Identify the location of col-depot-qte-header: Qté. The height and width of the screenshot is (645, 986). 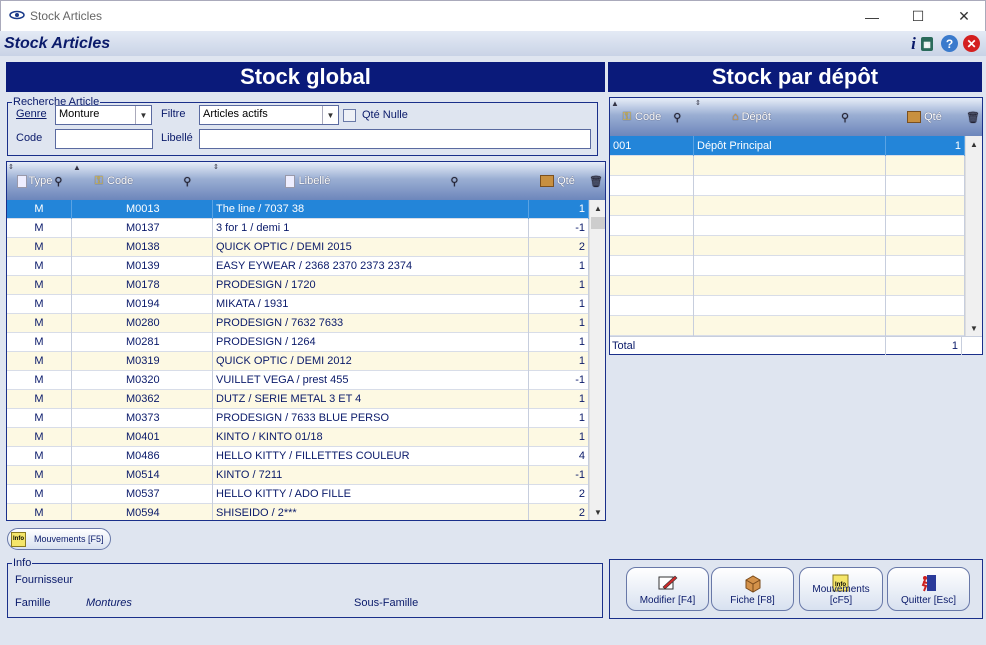
(924, 117).